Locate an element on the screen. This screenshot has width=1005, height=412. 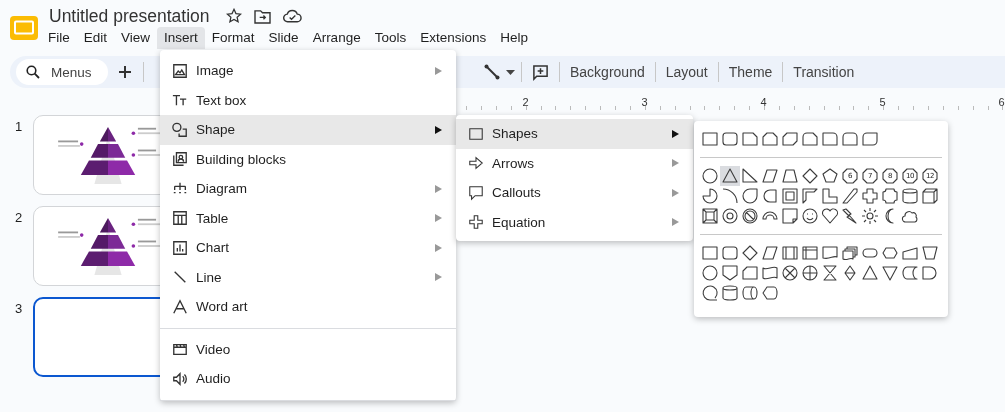
menu-item: Chart is located at coordinates (308, 248).